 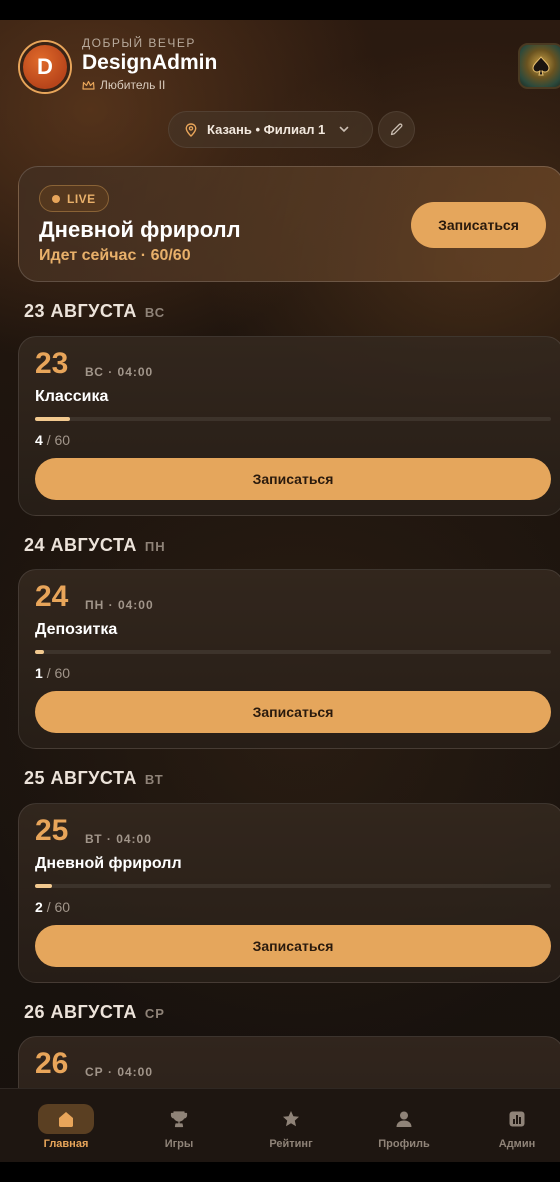 What do you see at coordinates (133, 85) in the screenshot?
I see `level-label: Любитель II` at bounding box center [133, 85].